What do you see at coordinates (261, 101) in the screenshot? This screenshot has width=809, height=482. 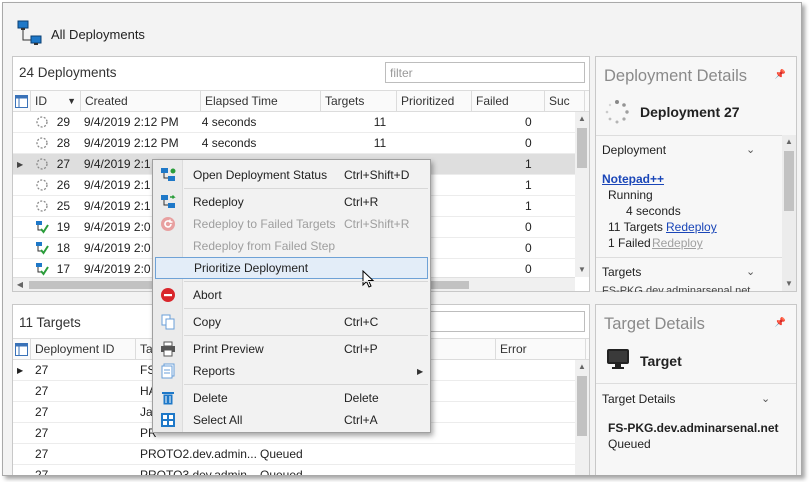 I see `column-elapsed-time: Elapsed Time` at bounding box center [261, 101].